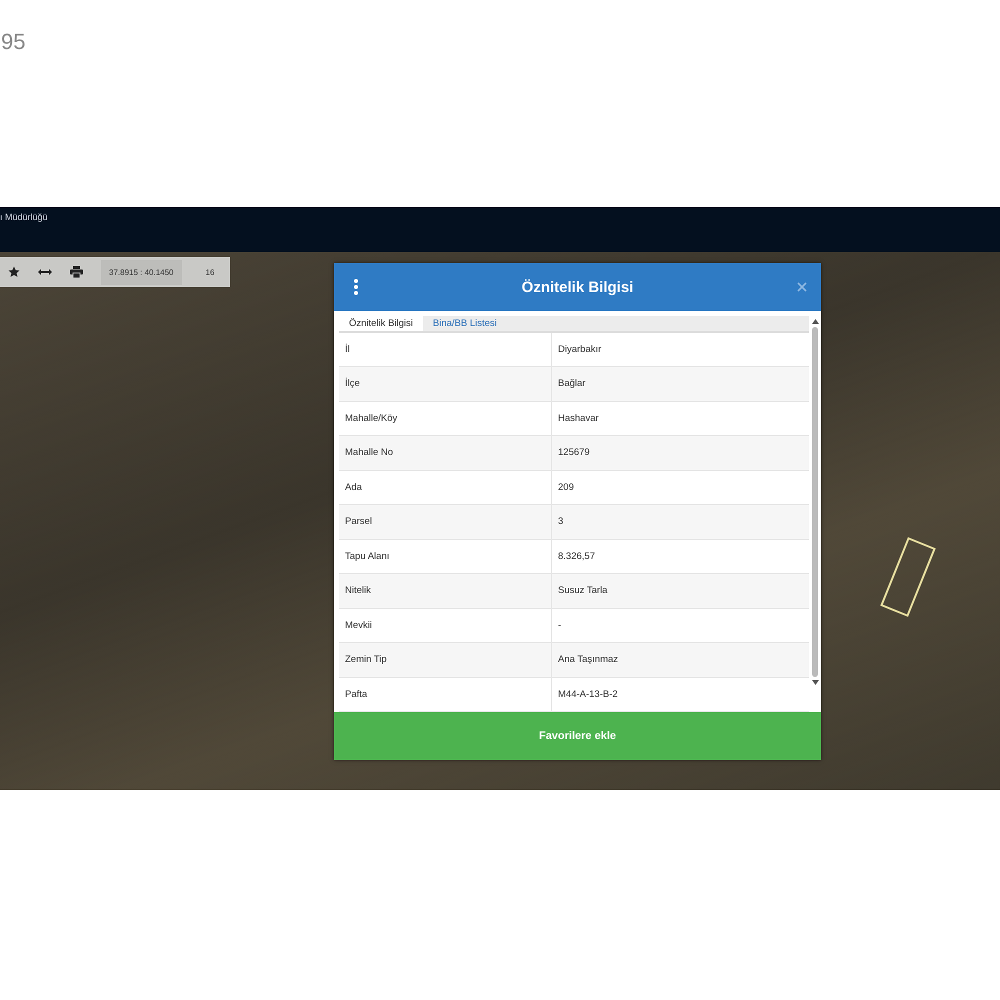  What do you see at coordinates (381, 323) in the screenshot?
I see `dialog-tab: Öznitelik Bilgisi` at bounding box center [381, 323].